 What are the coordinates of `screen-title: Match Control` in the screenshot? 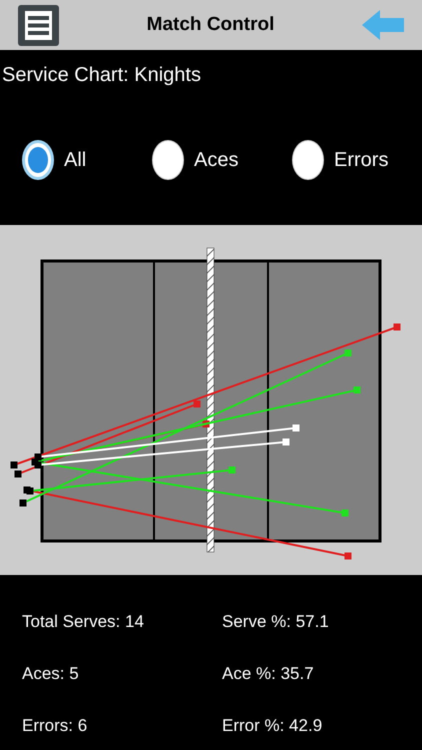 It's located at (210, 24).